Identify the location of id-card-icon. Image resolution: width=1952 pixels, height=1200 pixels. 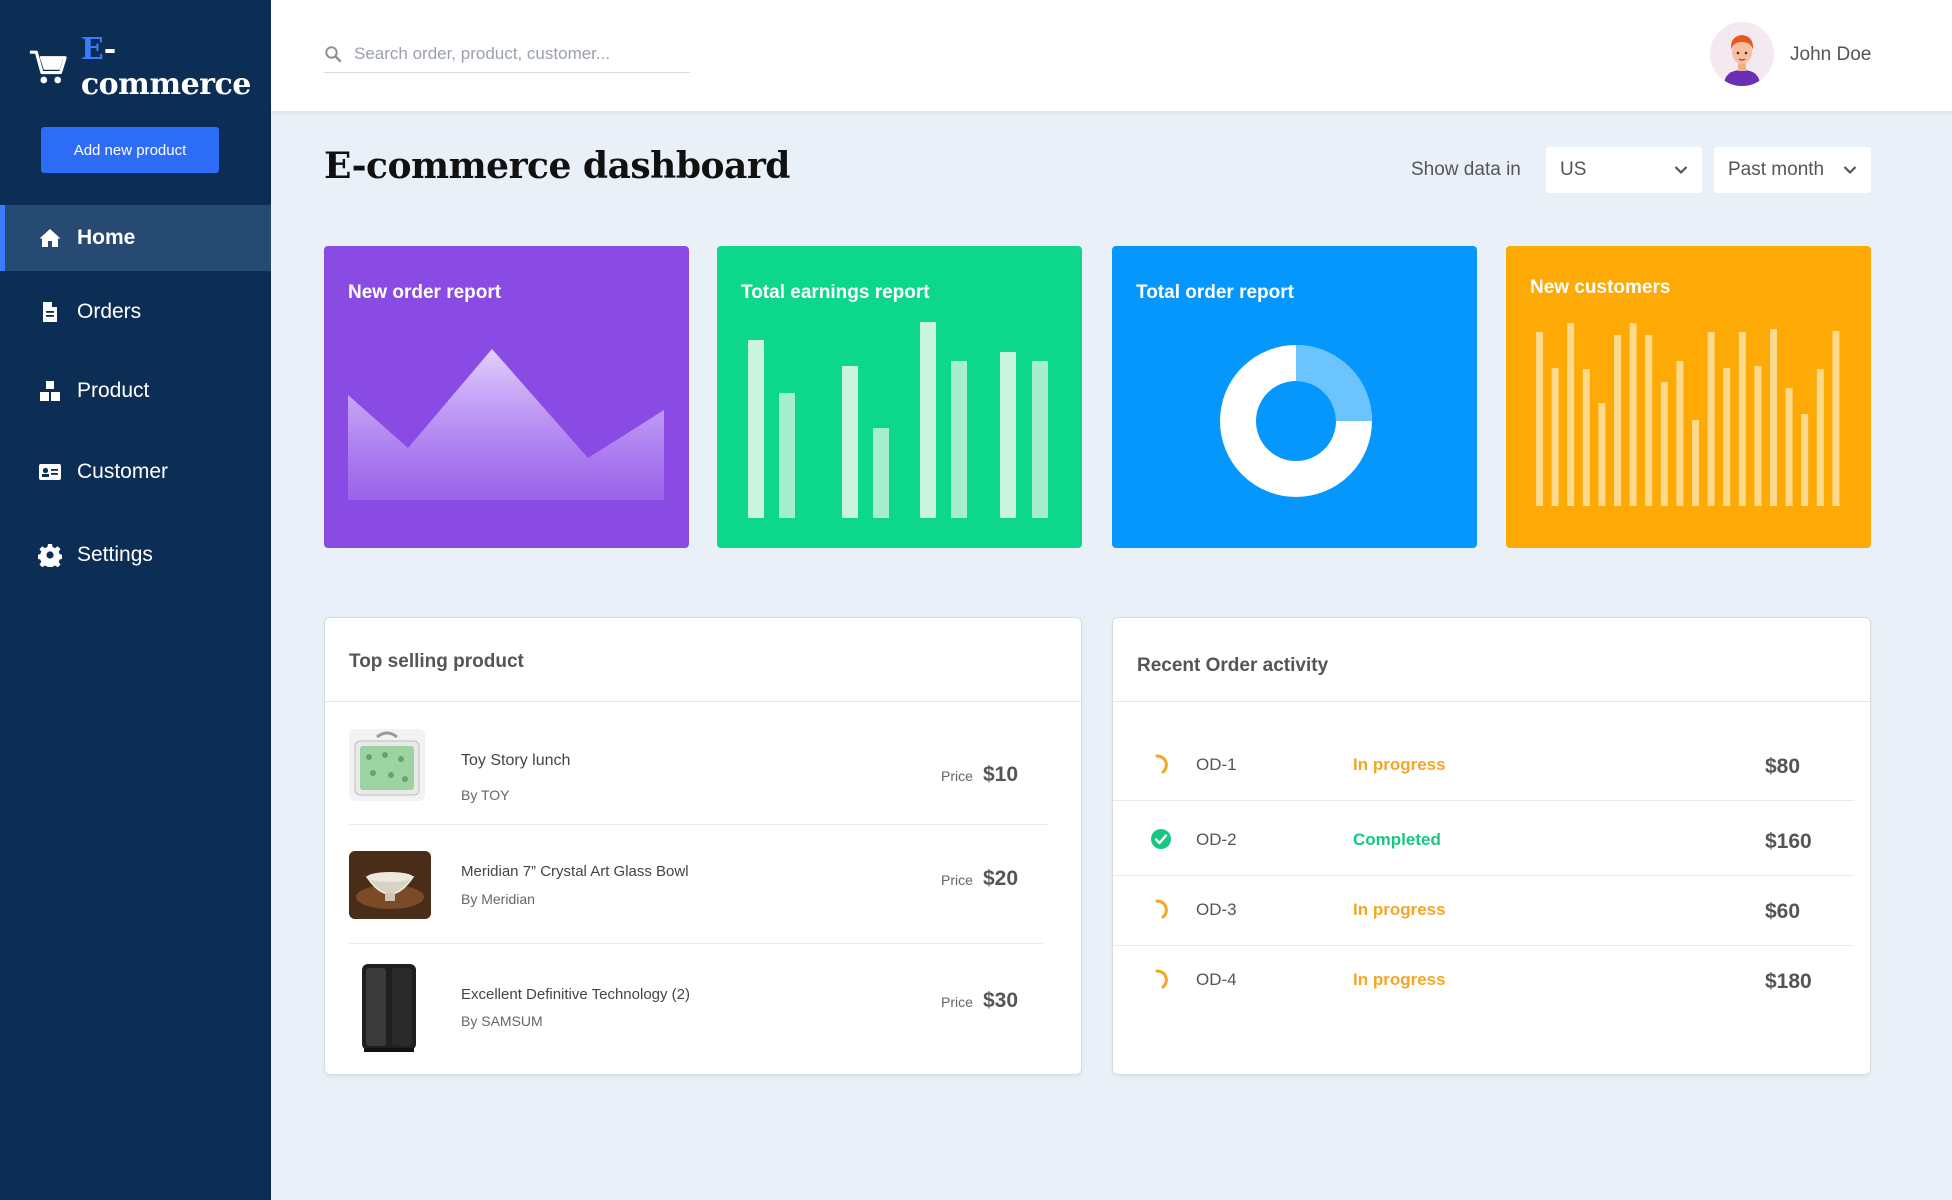
(50, 472).